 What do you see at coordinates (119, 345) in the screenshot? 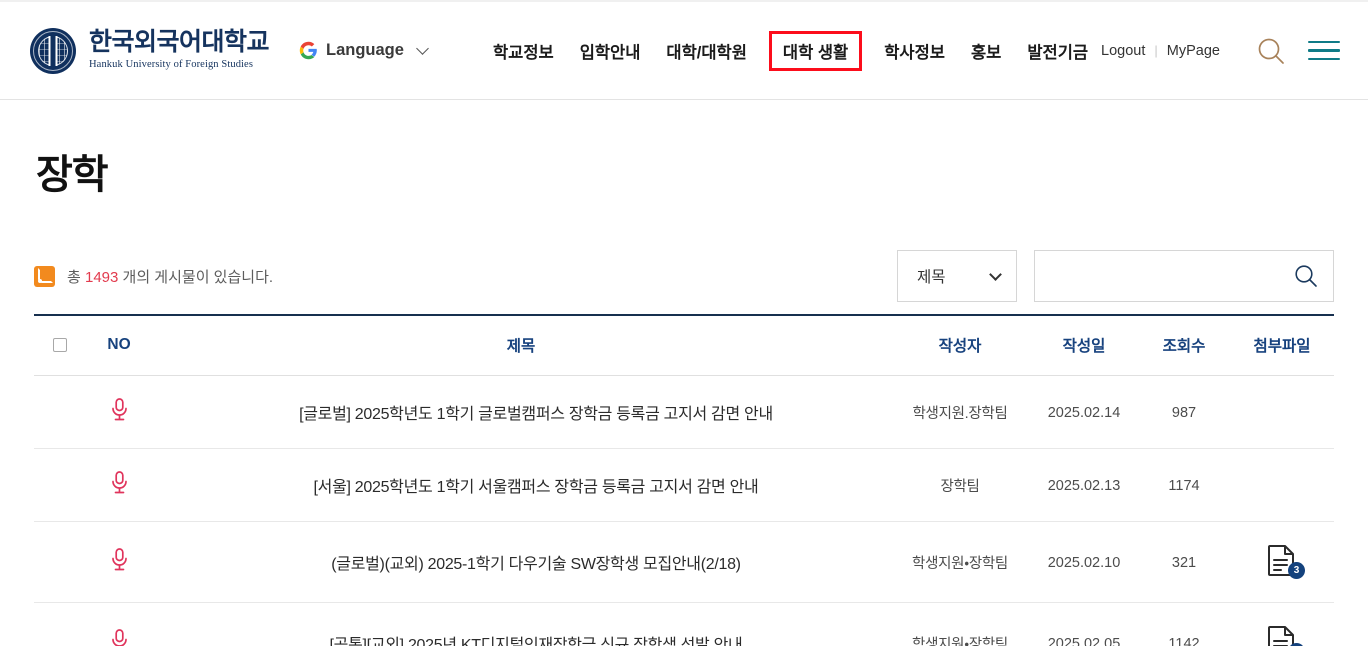
I see `header-no: NO` at bounding box center [119, 345].